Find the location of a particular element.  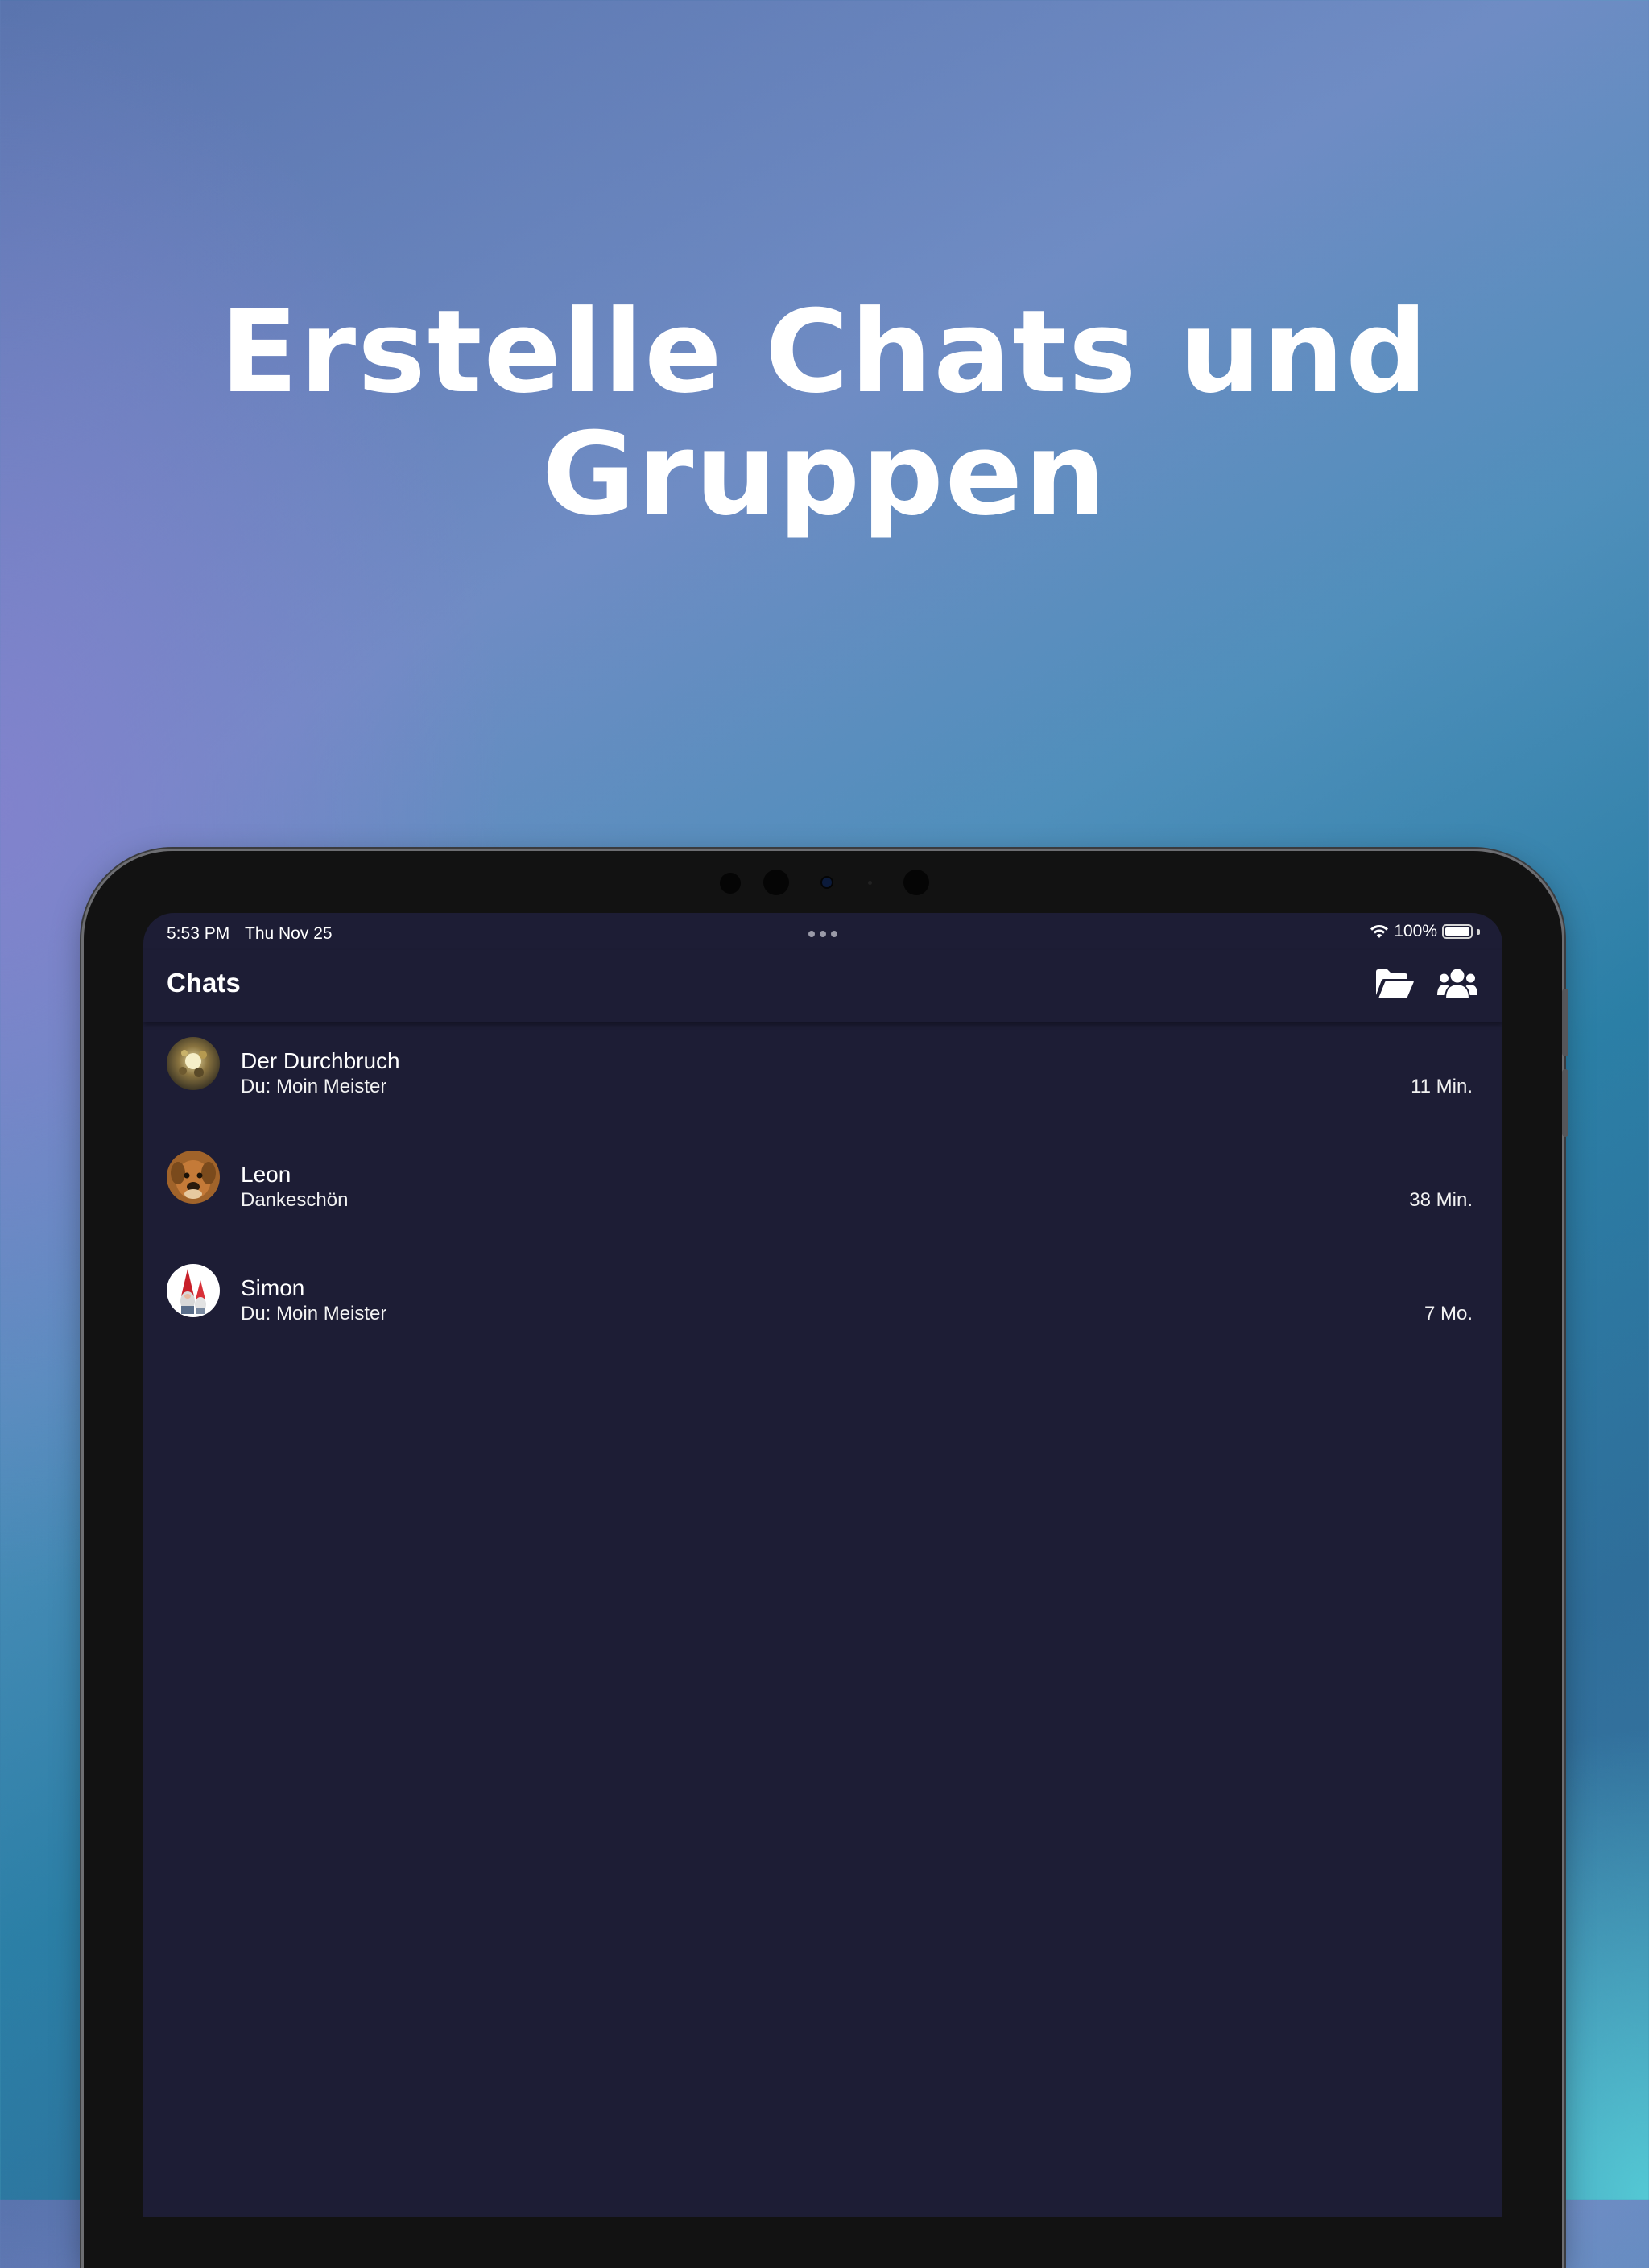

avatar-leon is located at coordinates (193, 1177).